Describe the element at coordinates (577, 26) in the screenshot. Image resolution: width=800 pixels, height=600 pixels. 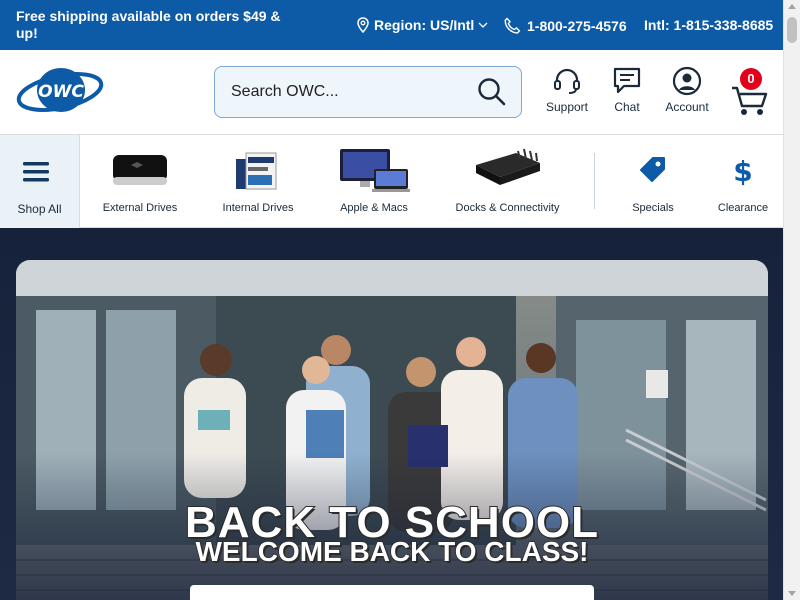
I see `phone-number: 1-800-275-4576` at that location.